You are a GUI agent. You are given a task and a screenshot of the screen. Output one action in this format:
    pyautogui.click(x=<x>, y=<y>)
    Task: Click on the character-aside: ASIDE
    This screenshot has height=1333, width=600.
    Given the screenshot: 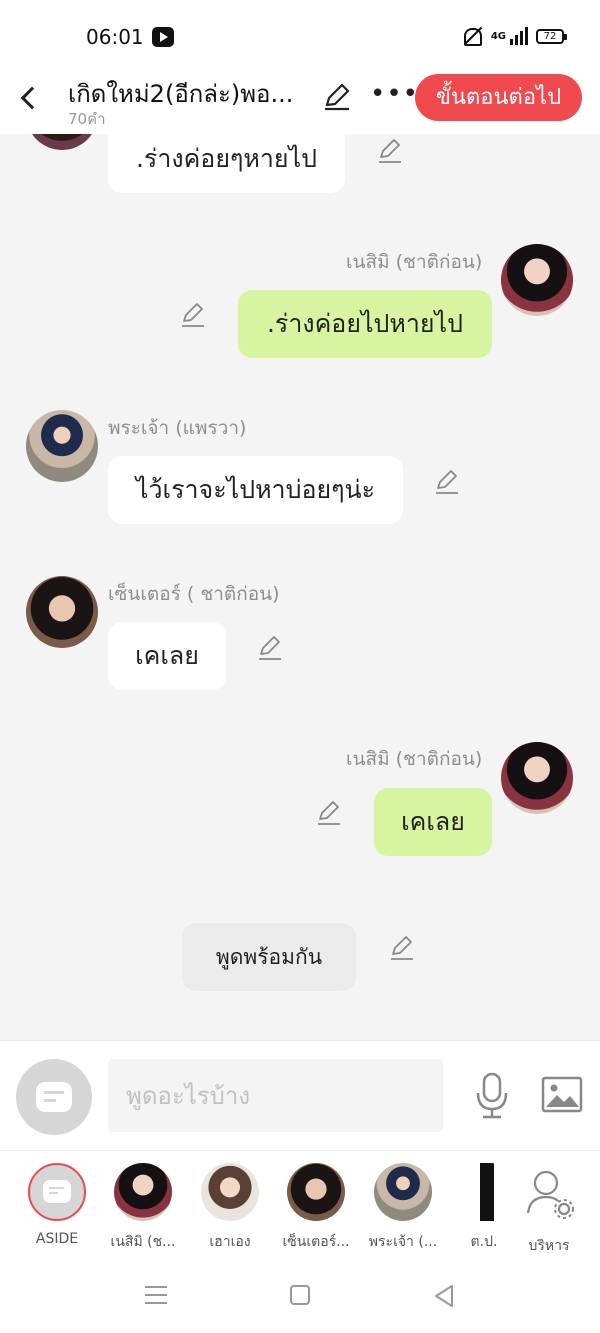 What is the action you would take?
    pyautogui.click(x=57, y=1205)
    